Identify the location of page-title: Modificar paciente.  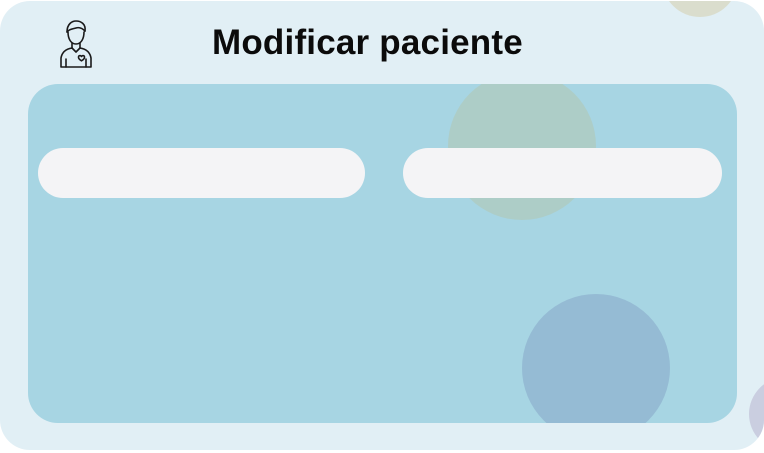
(367, 42).